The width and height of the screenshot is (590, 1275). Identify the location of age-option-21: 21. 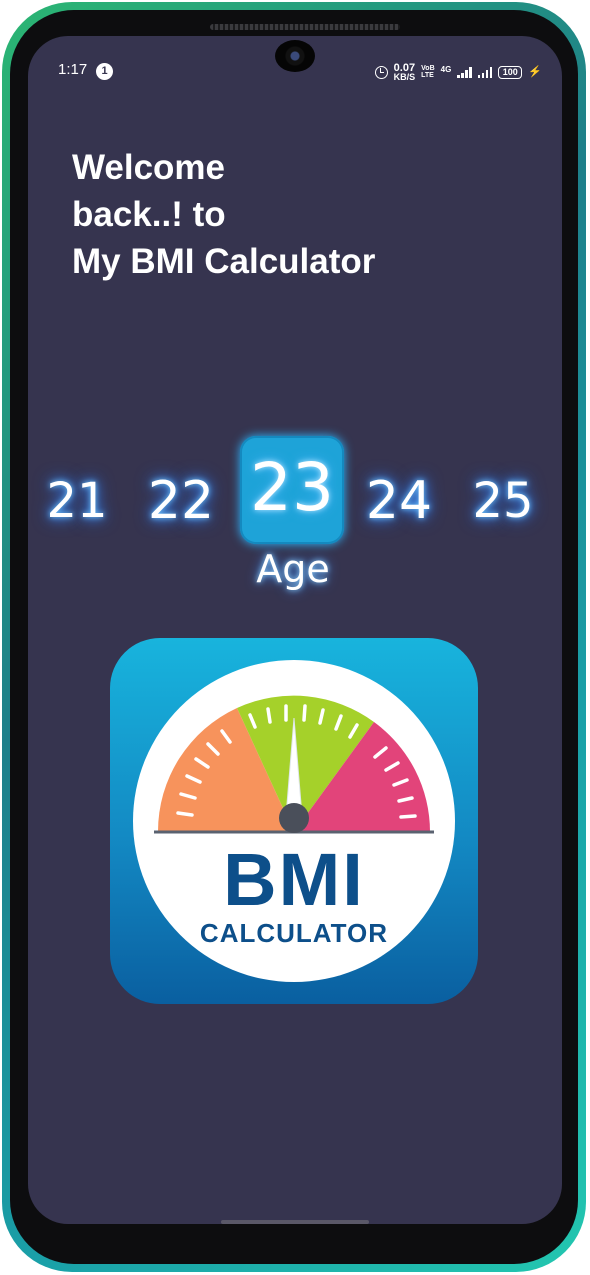
(77, 501).